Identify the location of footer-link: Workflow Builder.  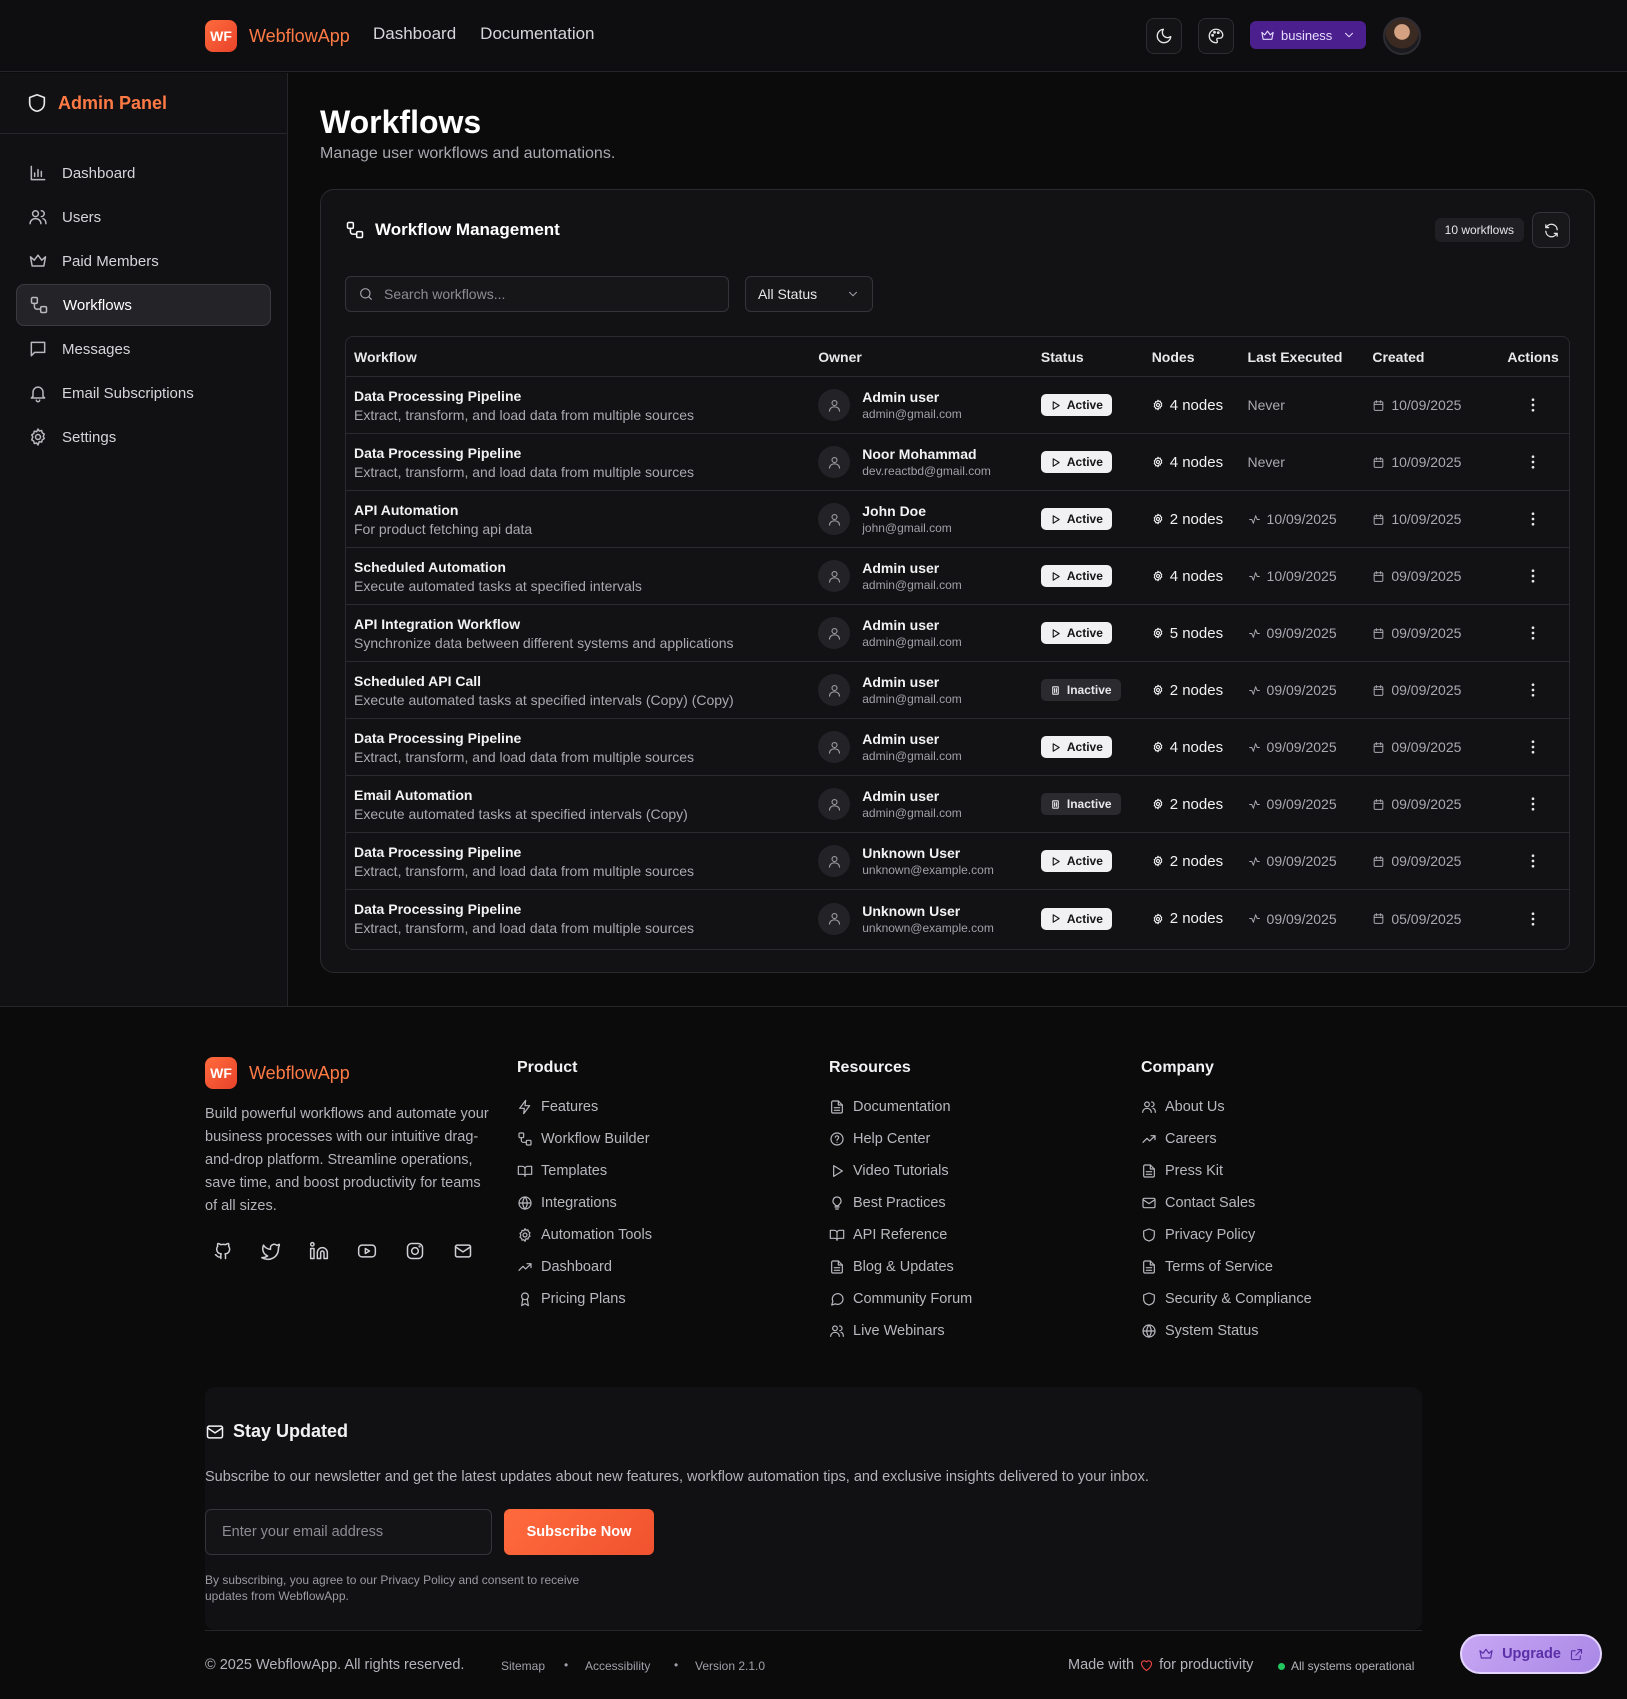
(584, 1139).